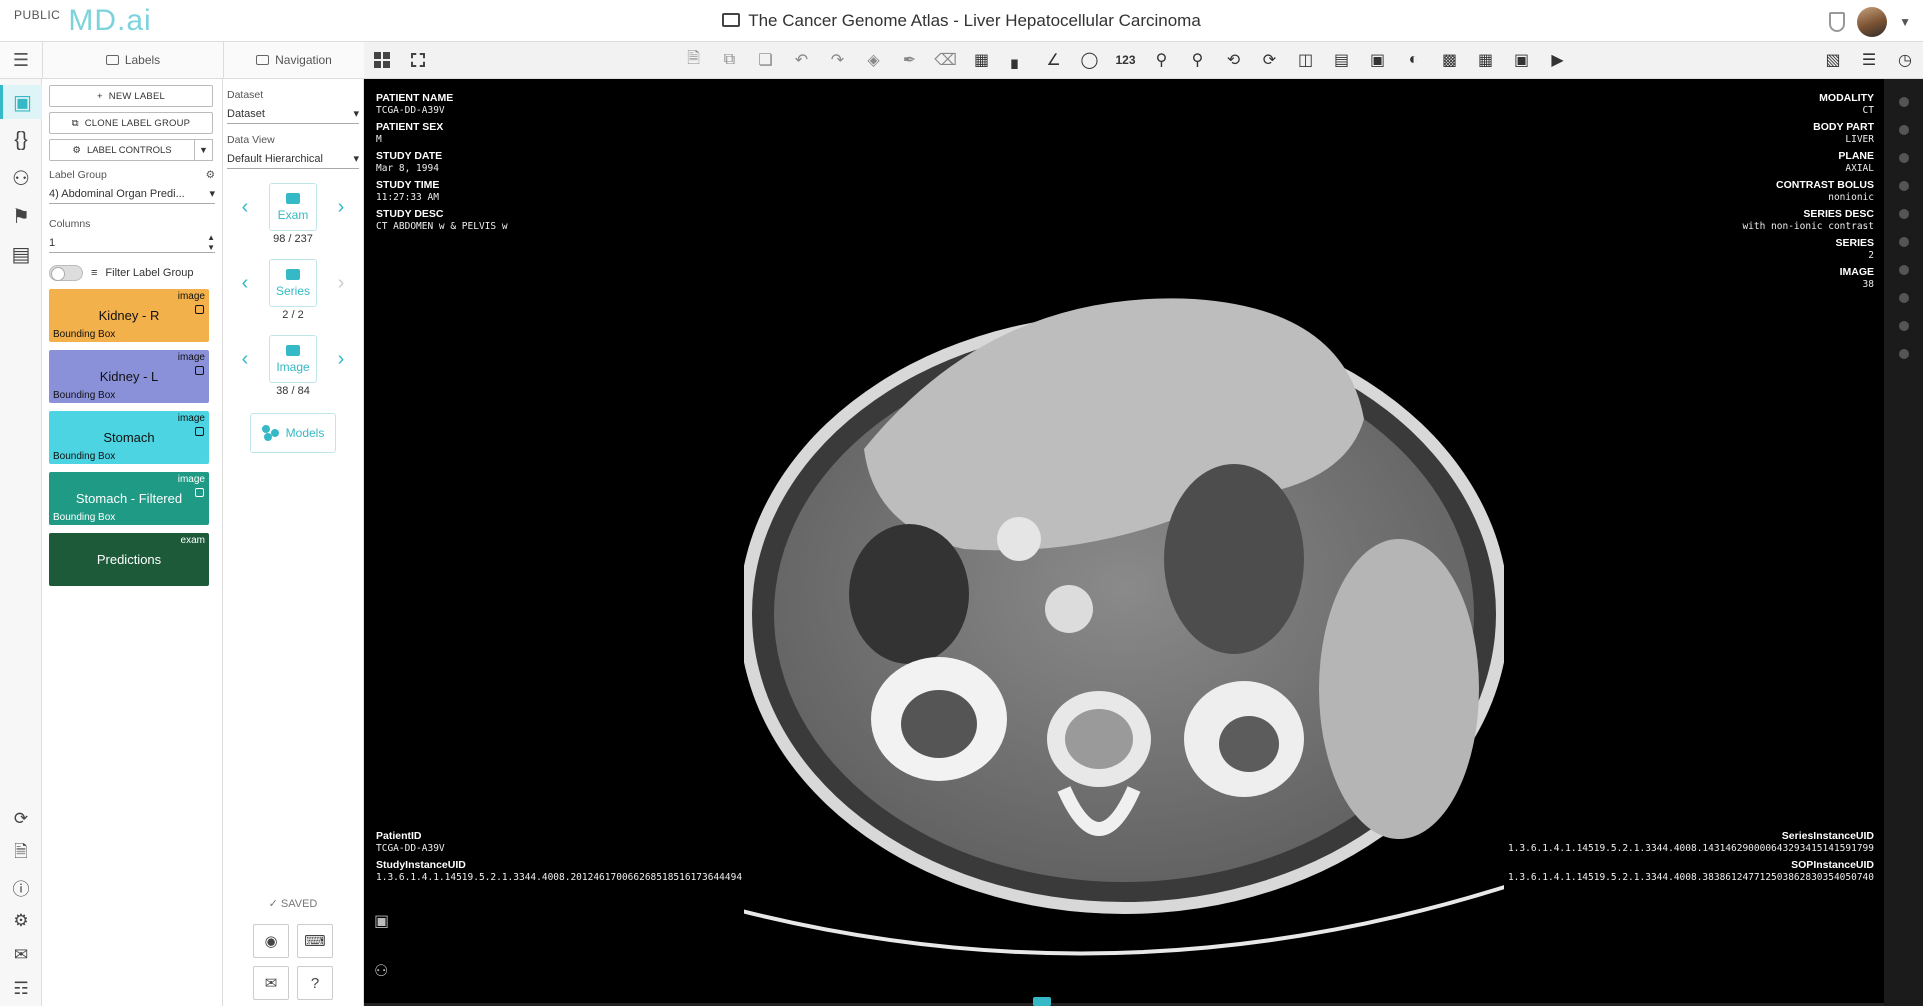 The width and height of the screenshot is (1923, 1006). Describe the element at coordinates (1198, 60) in the screenshot. I see `zoom-in-icon: ⚲` at that location.